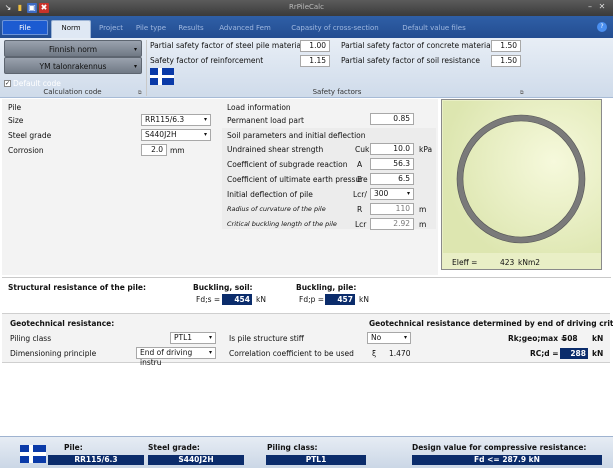  I want to click on concrete-safety-input: 1.50, so click(506, 46).